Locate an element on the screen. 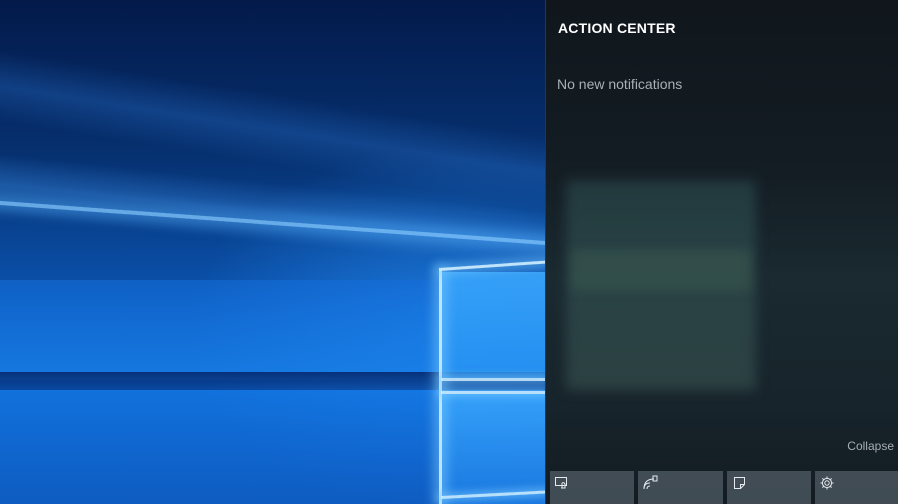 This screenshot has width=898, height=504. collapse-button: Collapse is located at coordinates (870, 446).